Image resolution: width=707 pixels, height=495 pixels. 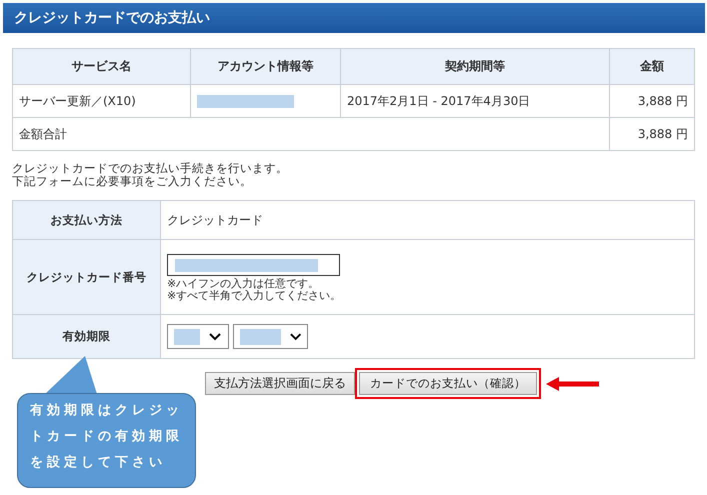 What do you see at coordinates (86, 220) in the screenshot?
I see `field-label: お支払い方法` at bounding box center [86, 220].